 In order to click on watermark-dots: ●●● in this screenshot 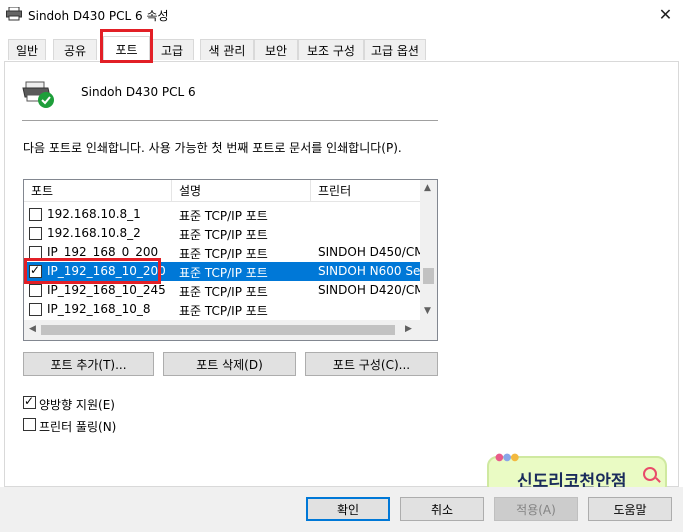, I will do `click(507, 457)`.